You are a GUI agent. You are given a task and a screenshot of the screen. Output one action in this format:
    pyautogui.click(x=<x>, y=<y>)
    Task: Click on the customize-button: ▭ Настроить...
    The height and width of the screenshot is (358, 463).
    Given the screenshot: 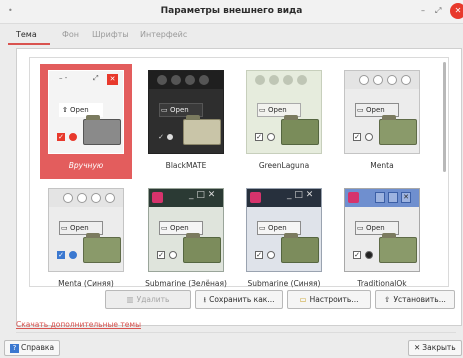 What is the action you would take?
    pyautogui.click(x=329, y=299)
    